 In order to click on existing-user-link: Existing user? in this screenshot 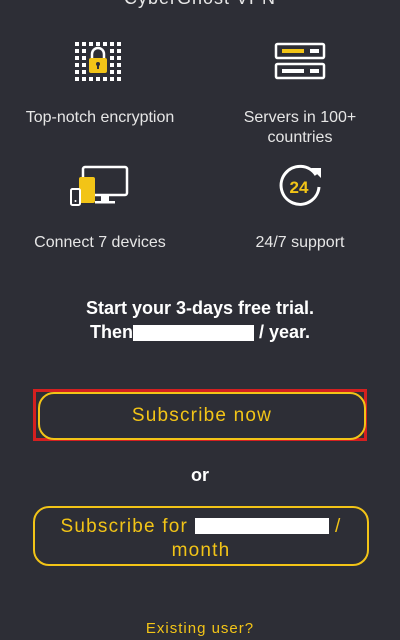, I will do `click(200, 628)`.